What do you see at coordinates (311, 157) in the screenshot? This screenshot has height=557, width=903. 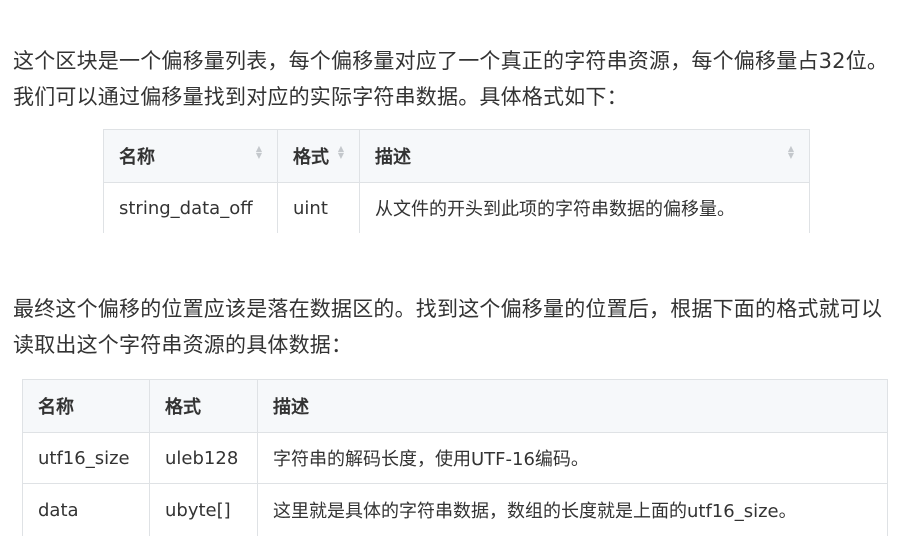 I see `header-format-label: 格式` at bounding box center [311, 157].